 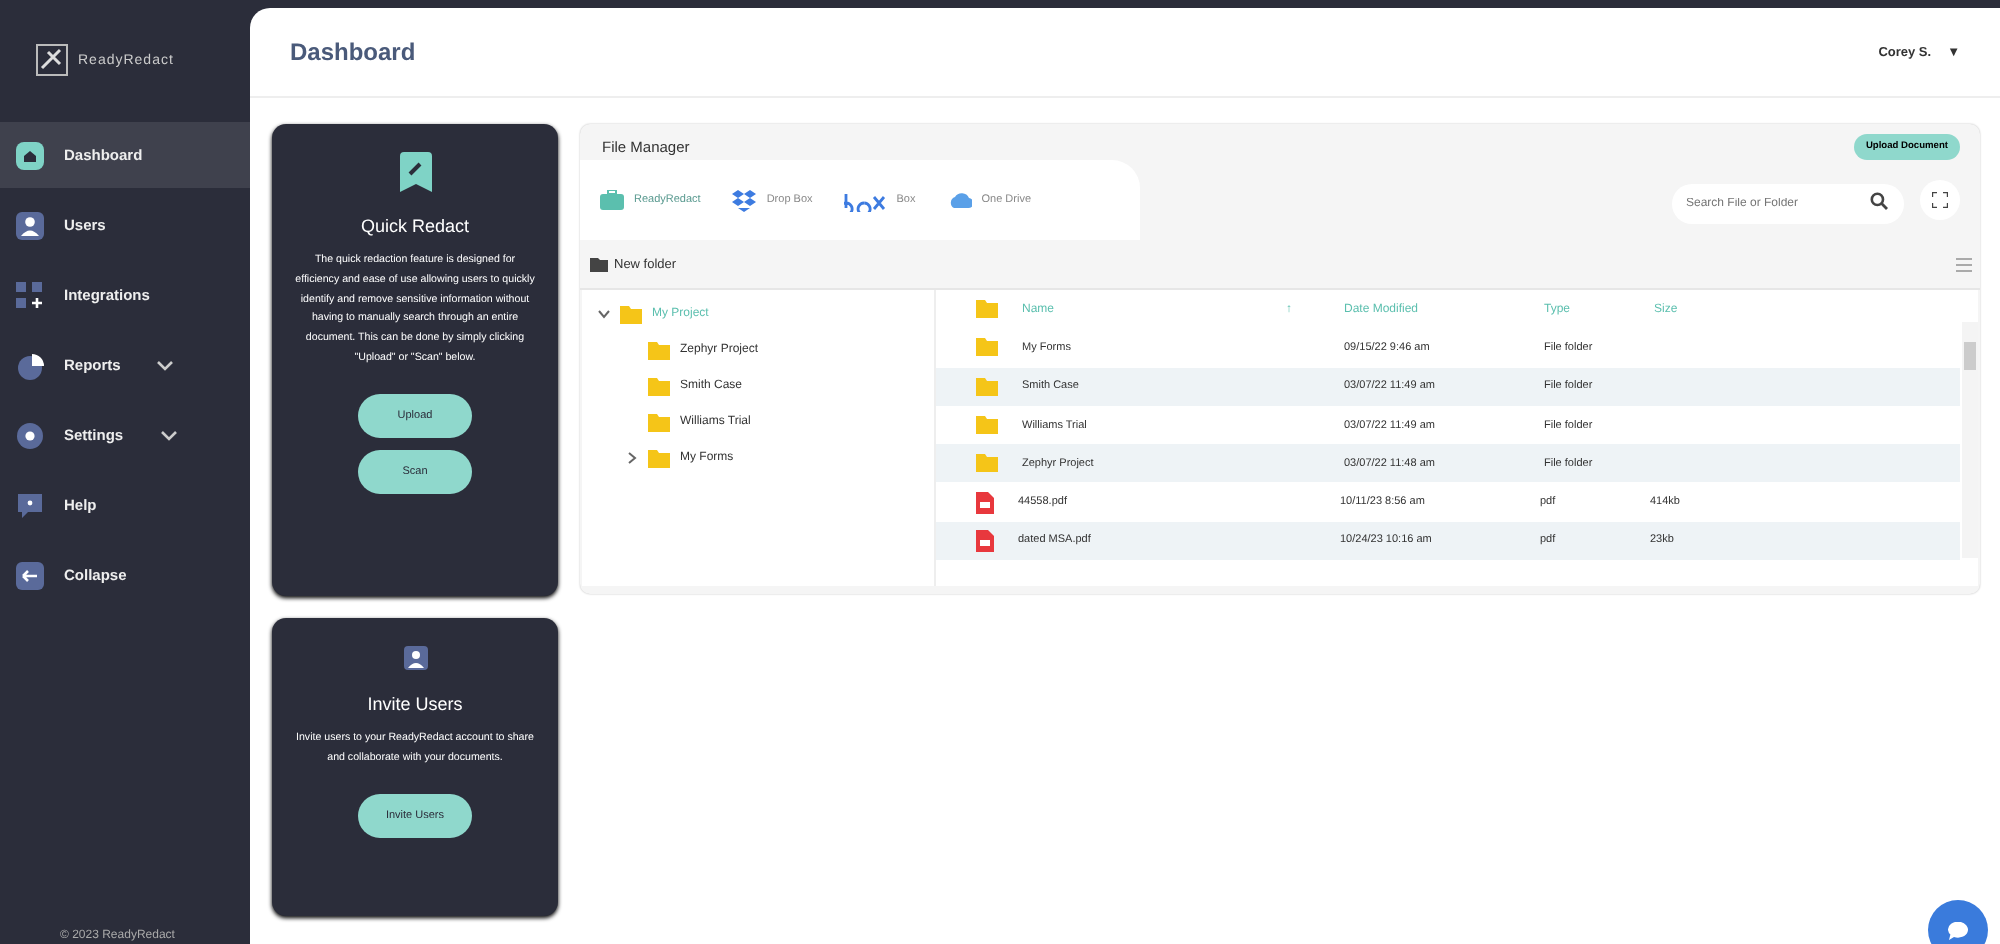 I want to click on card-title: Invite Users, so click(x=415, y=704).